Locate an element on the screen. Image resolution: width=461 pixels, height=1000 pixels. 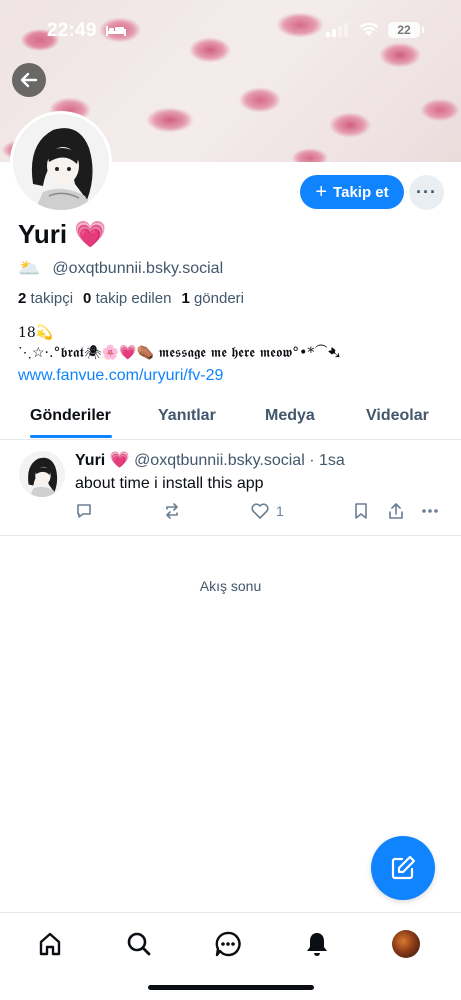
bed-icon is located at coordinates (116, 31).